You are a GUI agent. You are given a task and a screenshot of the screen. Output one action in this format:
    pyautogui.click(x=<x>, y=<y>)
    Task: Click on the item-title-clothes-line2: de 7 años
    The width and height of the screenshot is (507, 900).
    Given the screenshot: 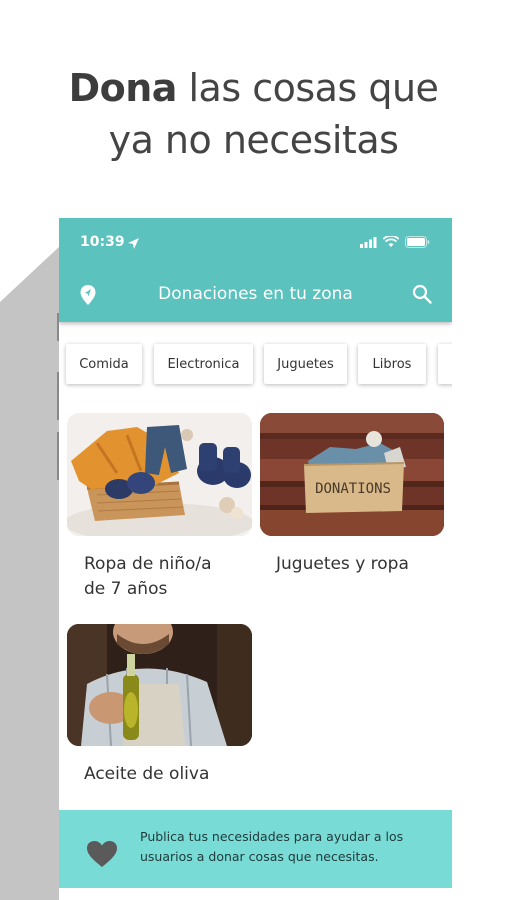 What is the action you would take?
    pyautogui.click(x=126, y=589)
    